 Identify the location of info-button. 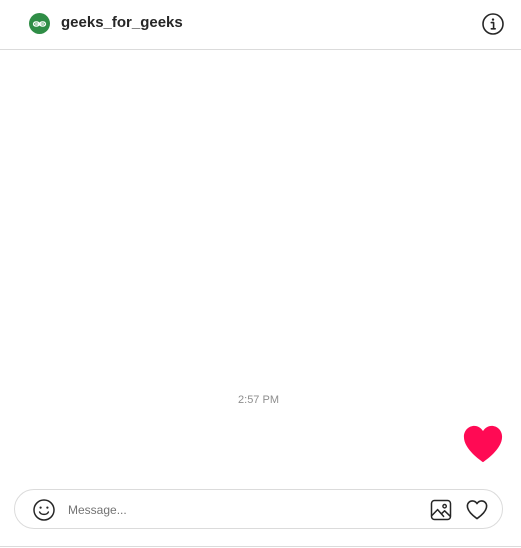
(493, 24).